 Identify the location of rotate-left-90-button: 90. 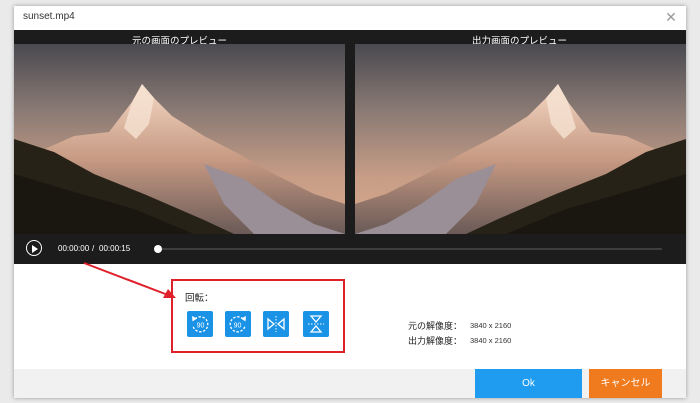
(200, 324).